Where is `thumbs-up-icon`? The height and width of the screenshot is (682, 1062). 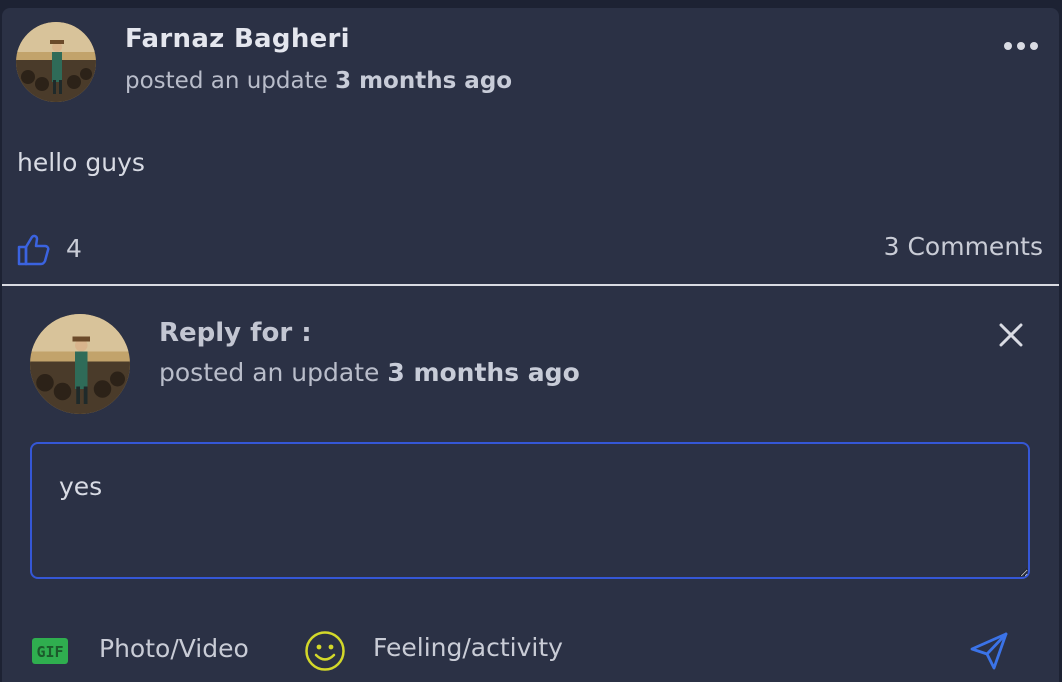
thumbs-up-icon is located at coordinates (33, 250).